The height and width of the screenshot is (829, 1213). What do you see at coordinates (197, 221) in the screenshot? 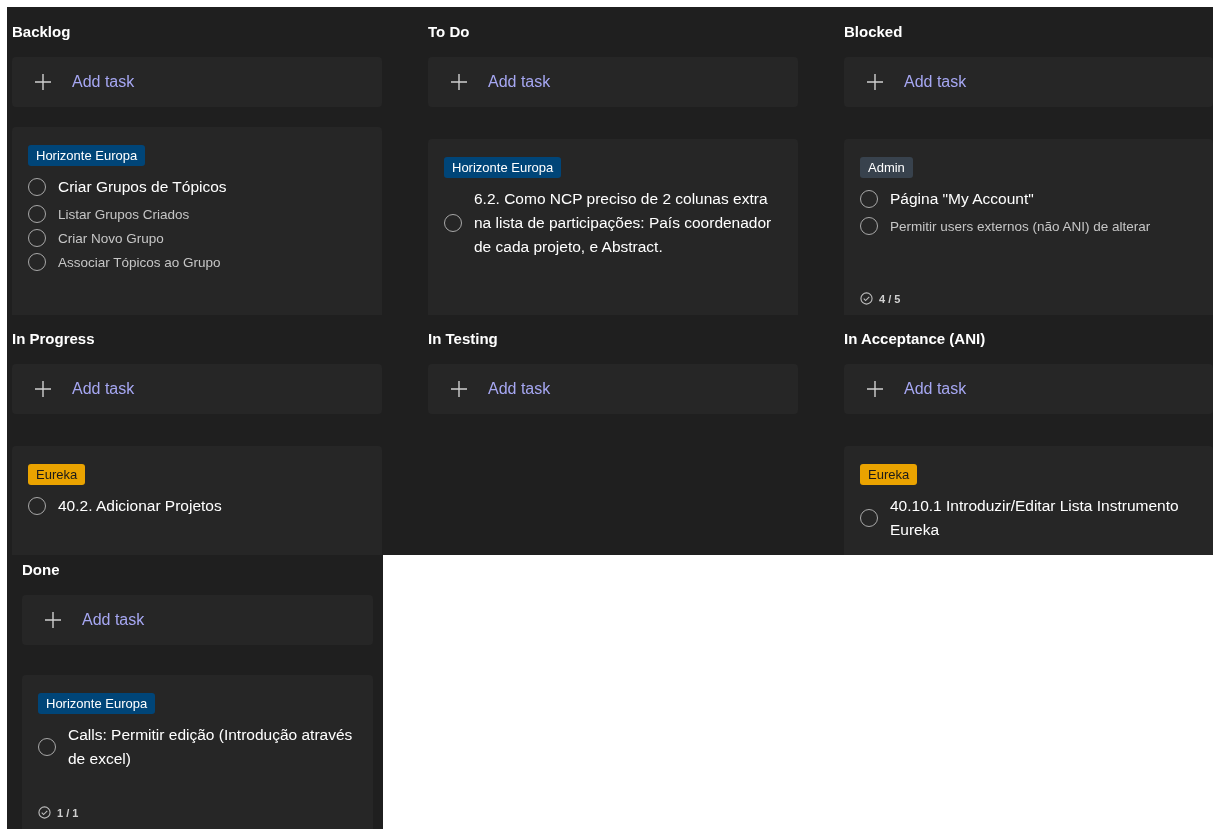
I see `task-card: Horizonte Europa Criar Grupos de Tópicos Listar Grupos Criados Criar Novo Grupo Associar Tópicos ao Grupo` at bounding box center [197, 221].